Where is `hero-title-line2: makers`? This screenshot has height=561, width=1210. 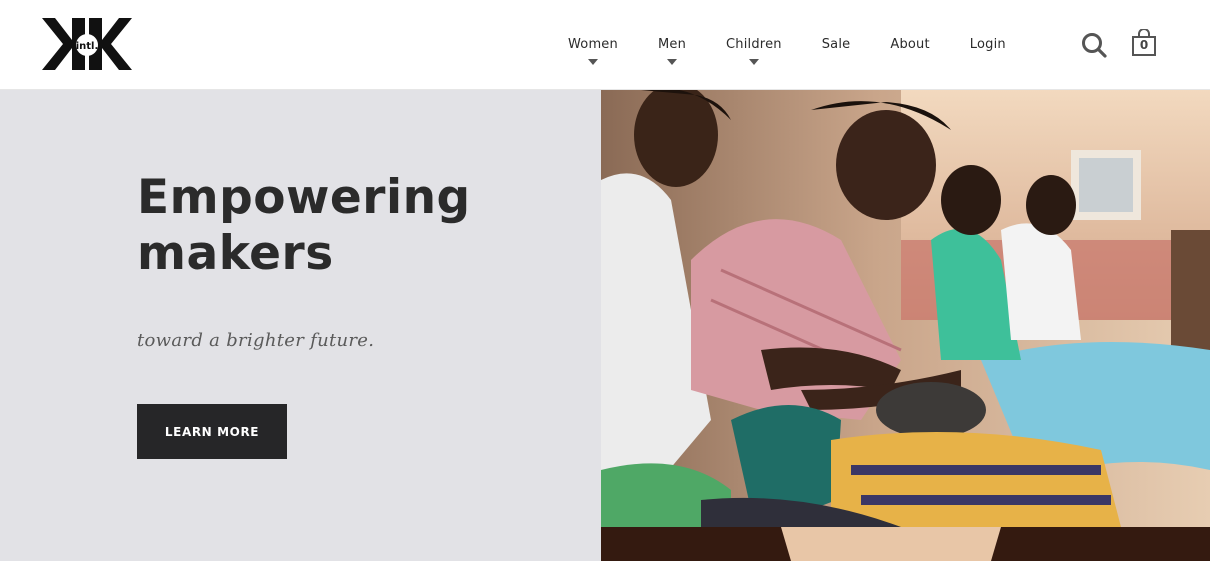
hero-title-line2: makers is located at coordinates (235, 253).